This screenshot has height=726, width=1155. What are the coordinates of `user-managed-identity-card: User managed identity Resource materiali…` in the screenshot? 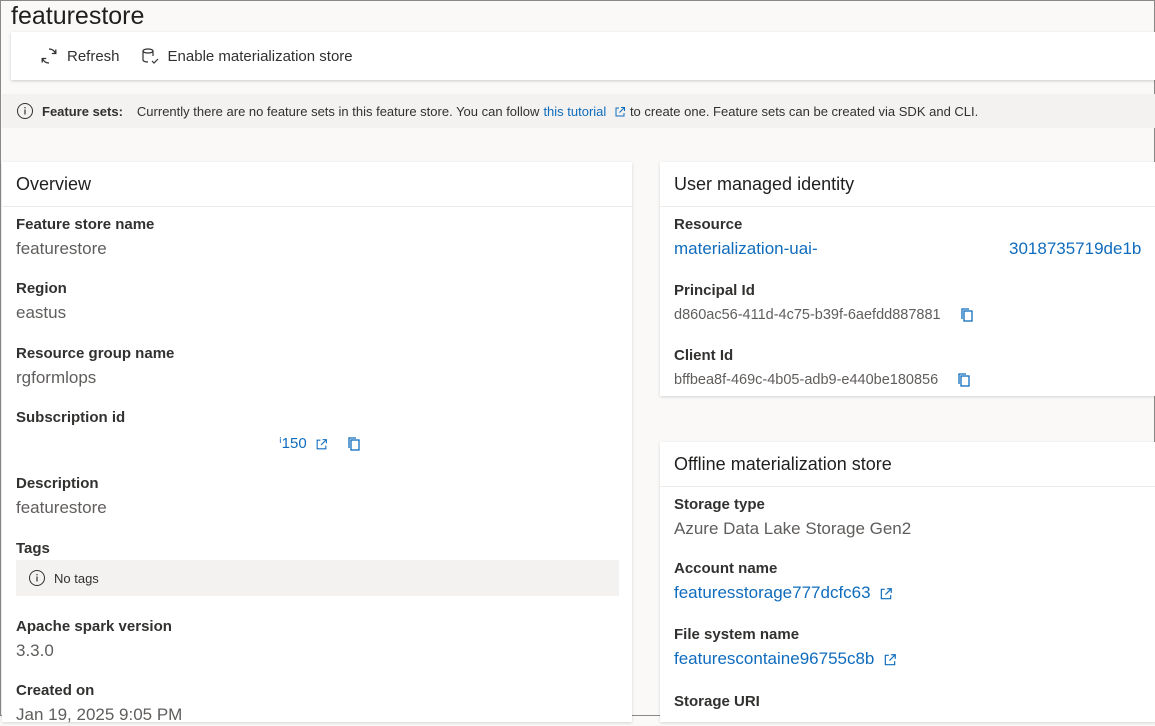 It's located at (907, 279).